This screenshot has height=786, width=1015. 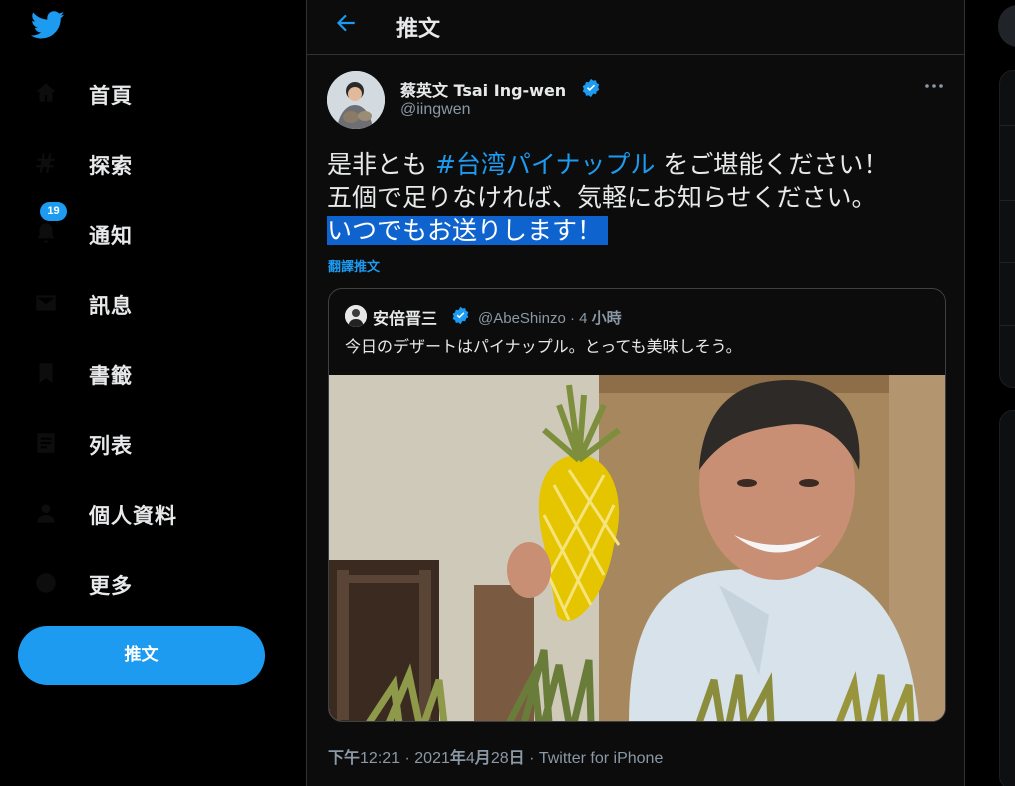 What do you see at coordinates (380, 758) in the screenshot?
I see `time-clock: 12:21` at bounding box center [380, 758].